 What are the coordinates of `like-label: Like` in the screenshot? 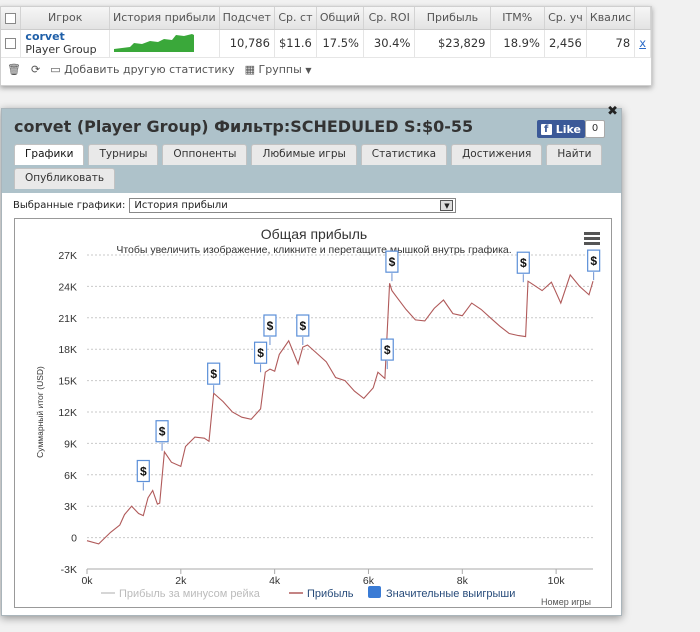 It's located at (568, 129).